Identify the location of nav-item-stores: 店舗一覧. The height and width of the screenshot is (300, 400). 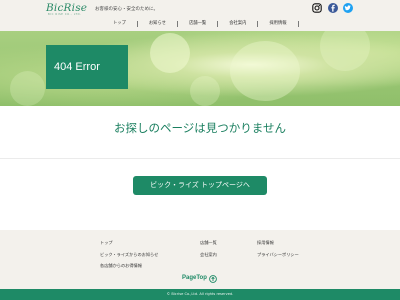
(197, 24).